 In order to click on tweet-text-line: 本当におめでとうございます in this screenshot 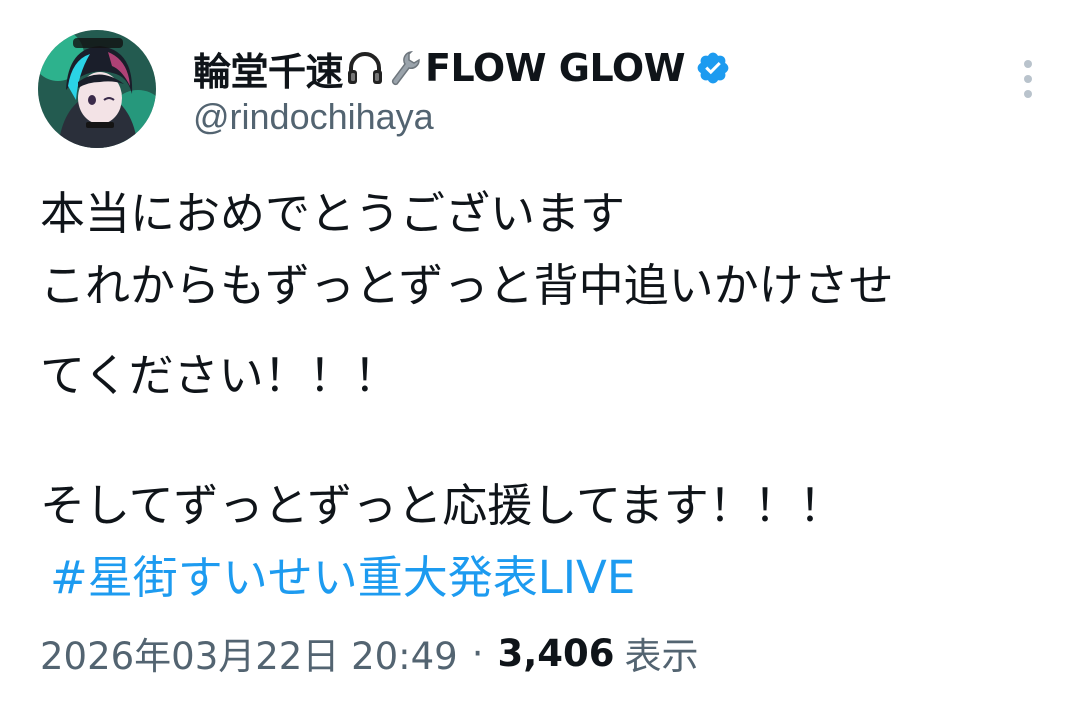, I will do `click(333, 213)`.